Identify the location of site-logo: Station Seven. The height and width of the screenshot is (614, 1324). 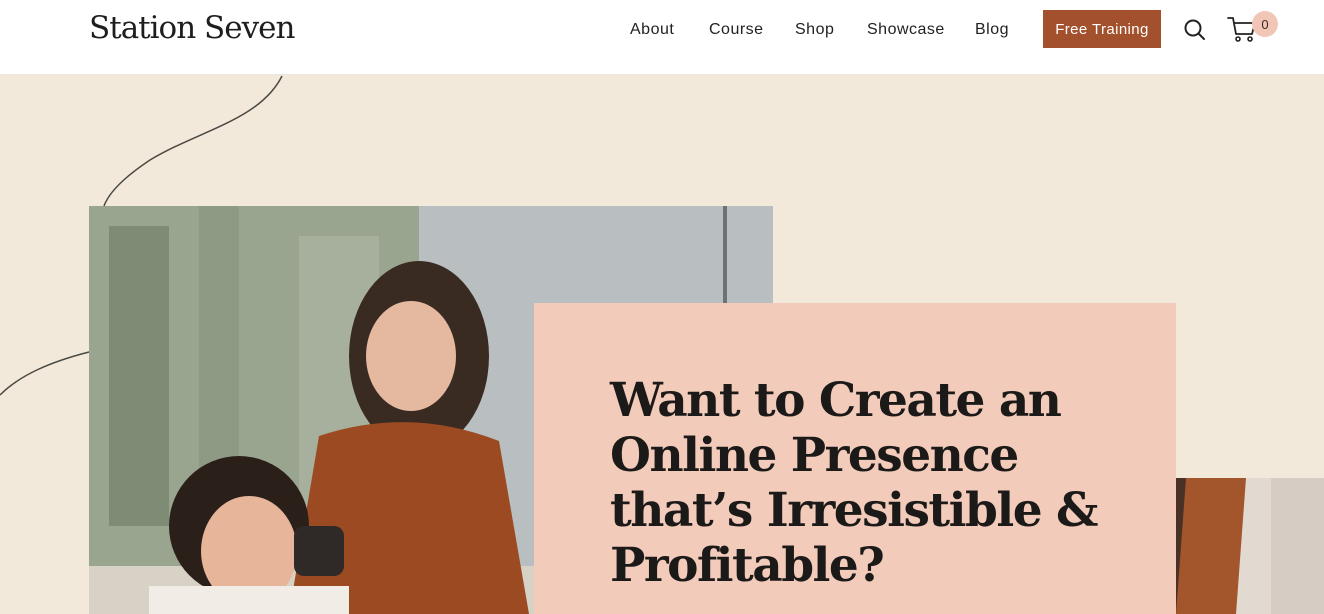
(192, 28).